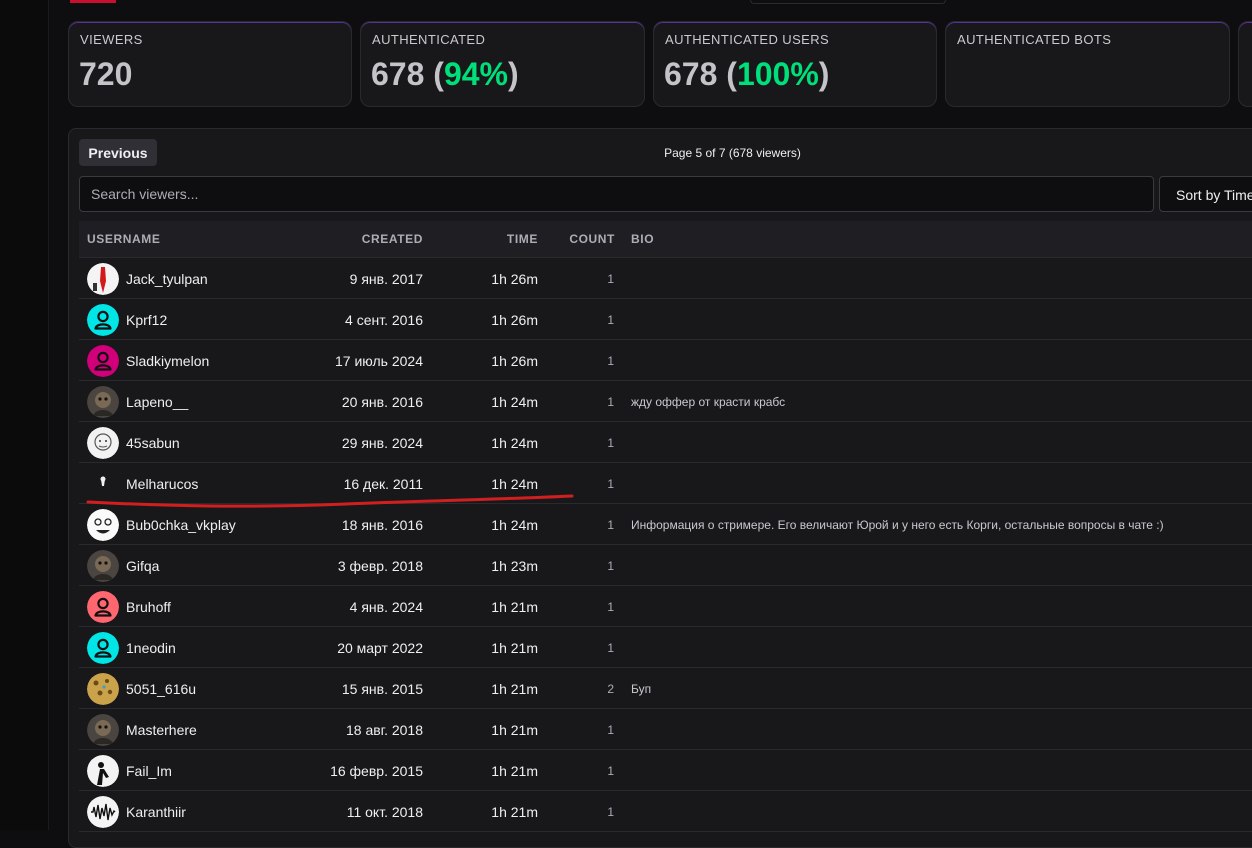 The width and height of the screenshot is (1252, 848). What do you see at coordinates (386, 279) in the screenshot?
I see `created-cell: 9 янв. 2017` at bounding box center [386, 279].